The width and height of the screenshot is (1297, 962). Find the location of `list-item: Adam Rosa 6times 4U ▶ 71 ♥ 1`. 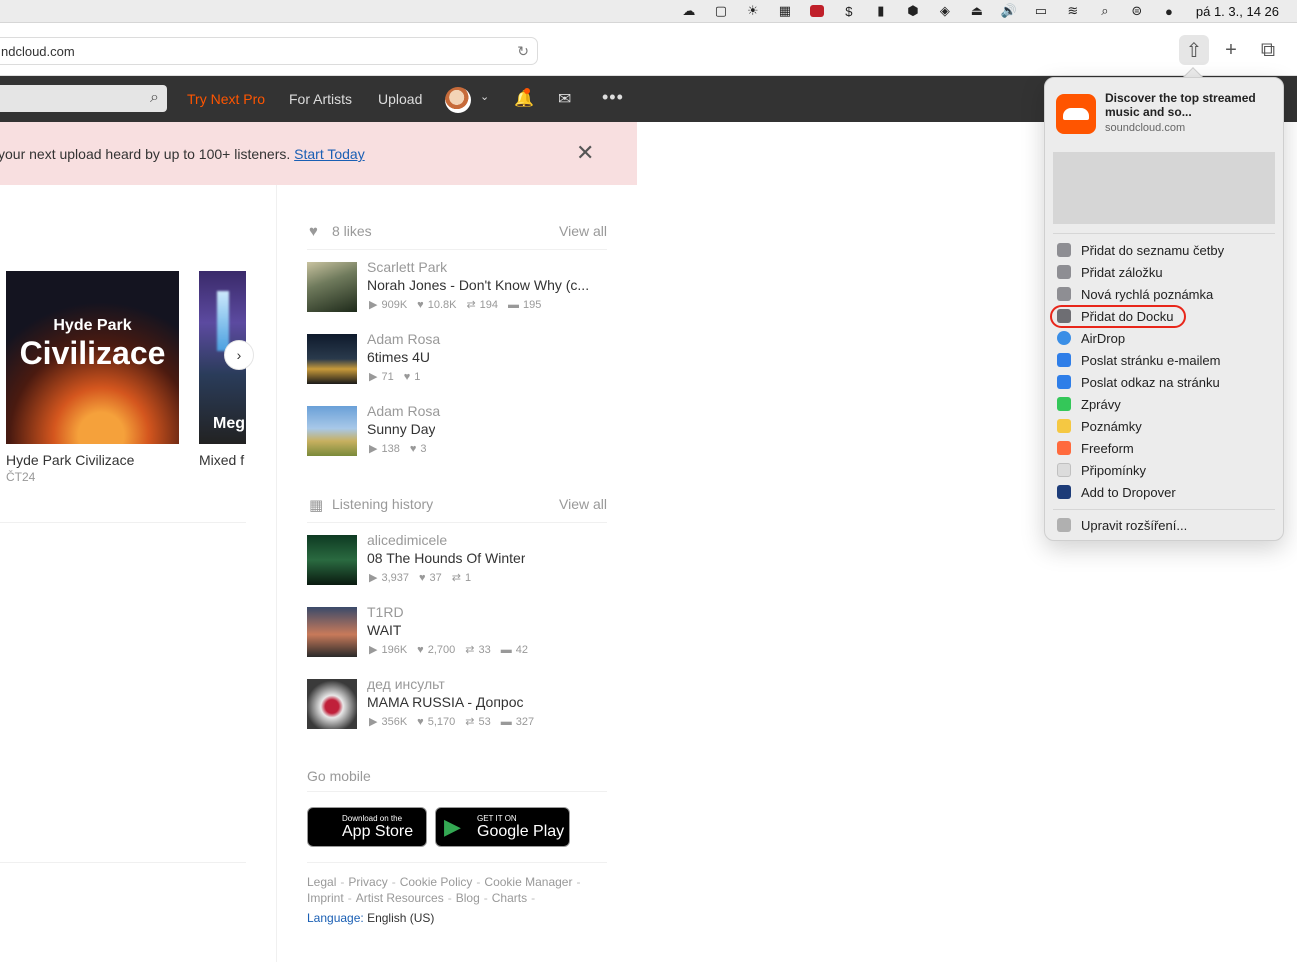

list-item: Adam Rosa 6times 4U ▶ 71 ♥ 1 is located at coordinates (457, 358).